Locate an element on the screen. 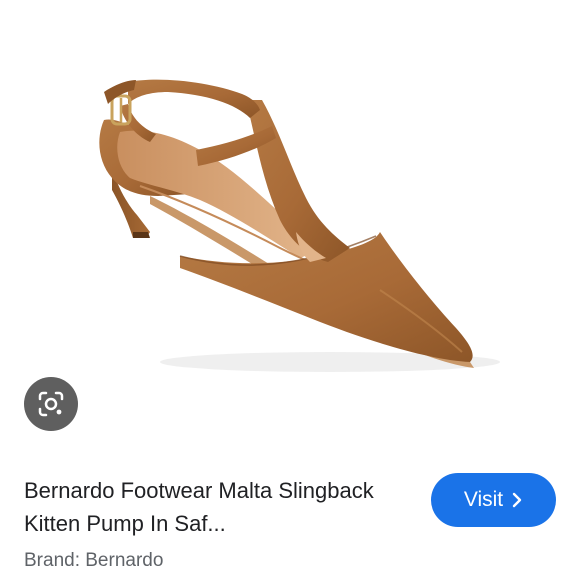  brand-label: Brand: Bernardo is located at coordinates (94, 560).